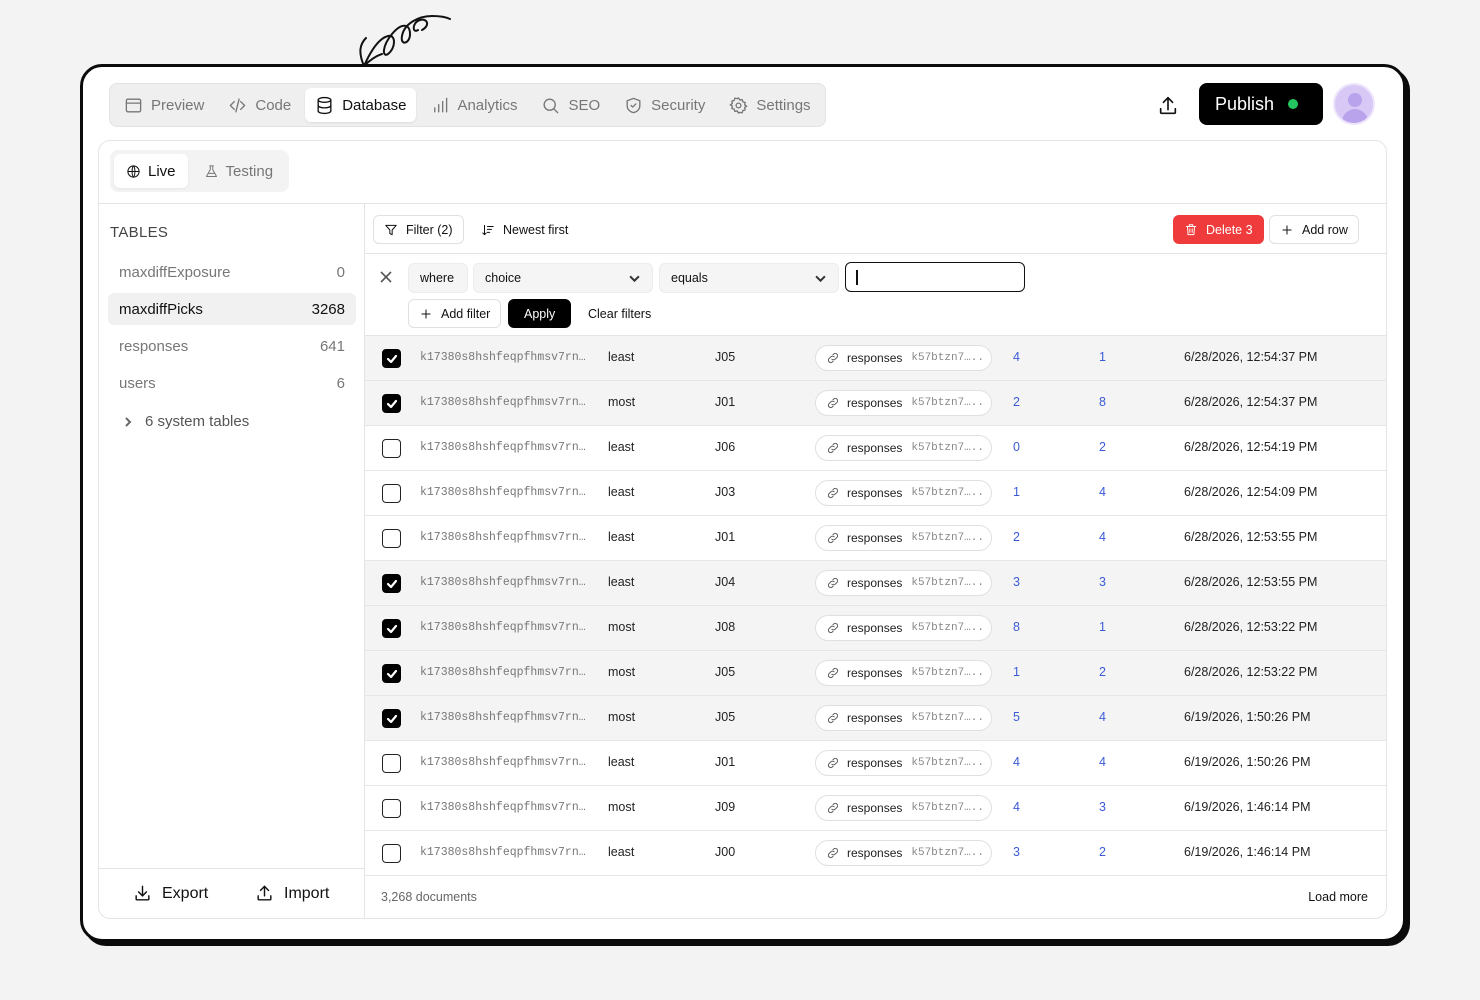 The height and width of the screenshot is (1000, 1480). Describe the element at coordinates (1250, 672) in the screenshot. I see `row-created-time: 6/28/2026, 12:53:22 PM` at that location.